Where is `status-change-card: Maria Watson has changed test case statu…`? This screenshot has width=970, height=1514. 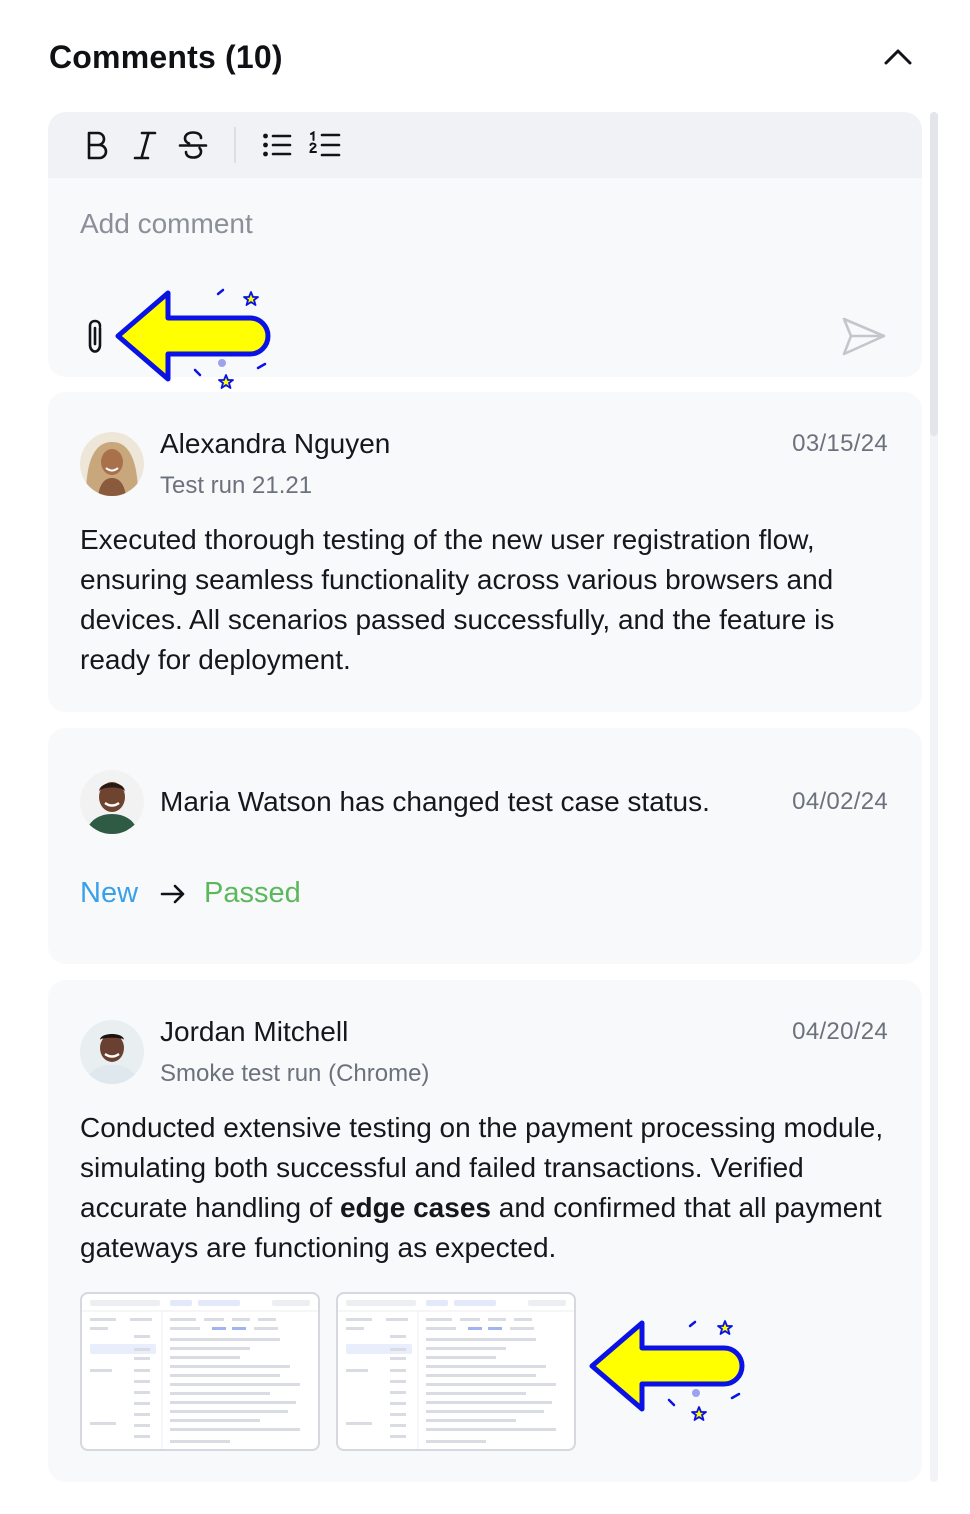
status-change-card: Maria Watson has changed test case statu… is located at coordinates (485, 846).